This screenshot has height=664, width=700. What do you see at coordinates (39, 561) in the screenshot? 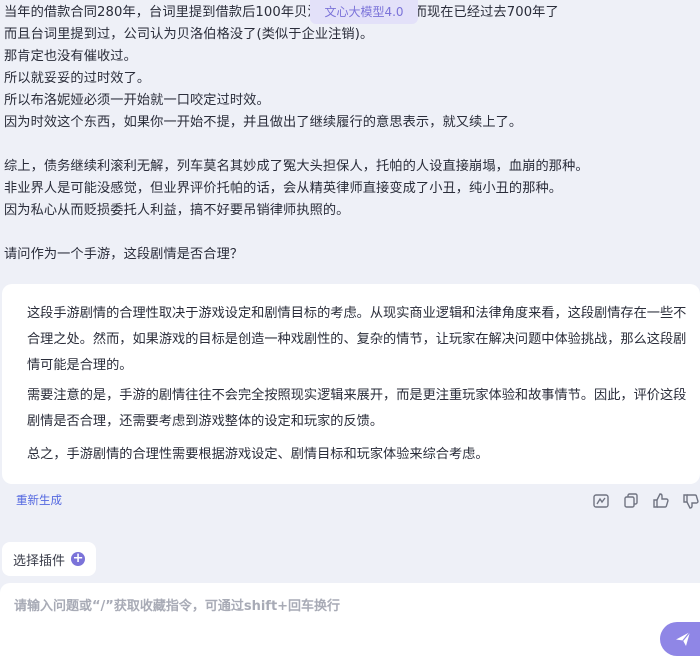
I see `select-plugin-label: 选择插件` at bounding box center [39, 561].